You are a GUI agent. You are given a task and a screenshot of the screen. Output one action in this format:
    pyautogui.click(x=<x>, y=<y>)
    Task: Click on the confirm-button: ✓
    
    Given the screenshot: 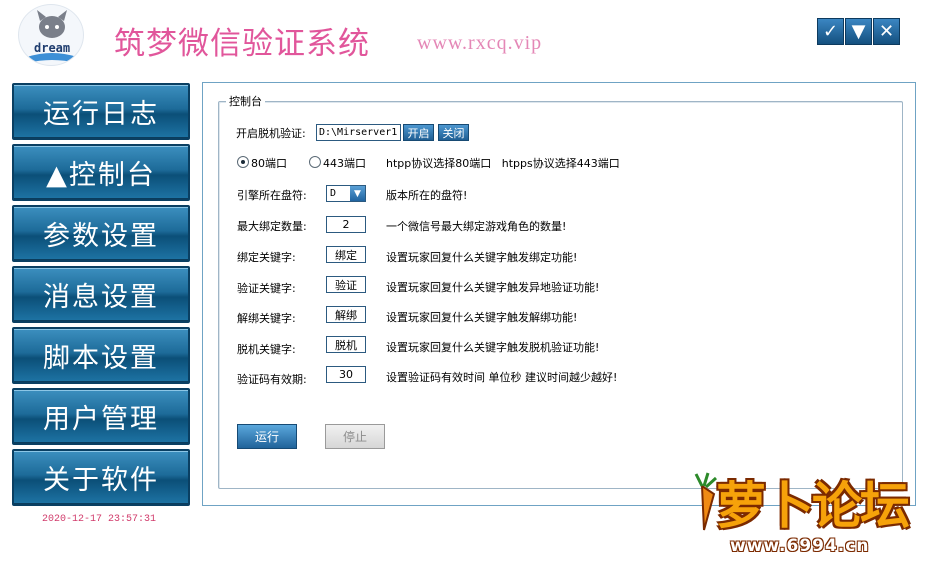 What is the action you would take?
    pyautogui.click(x=830, y=31)
    